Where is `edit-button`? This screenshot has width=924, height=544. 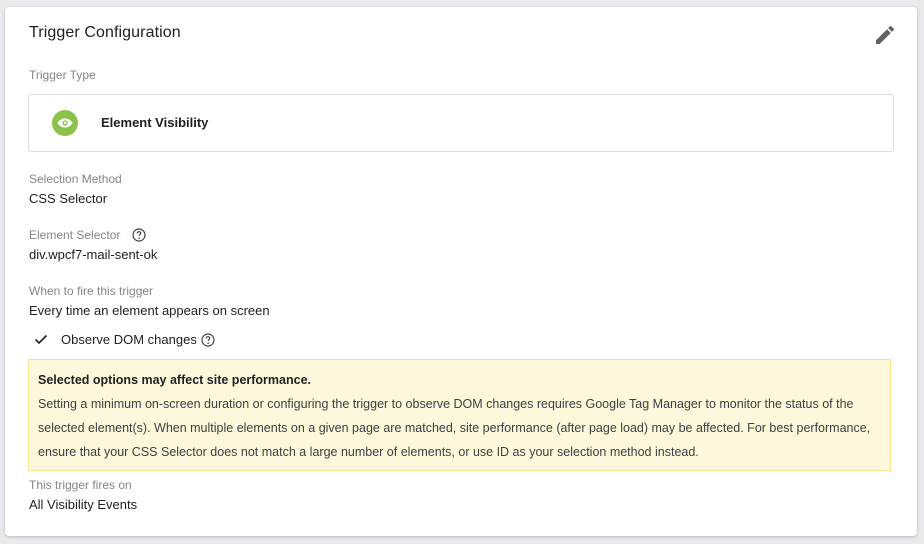
edit-button is located at coordinates (885, 35).